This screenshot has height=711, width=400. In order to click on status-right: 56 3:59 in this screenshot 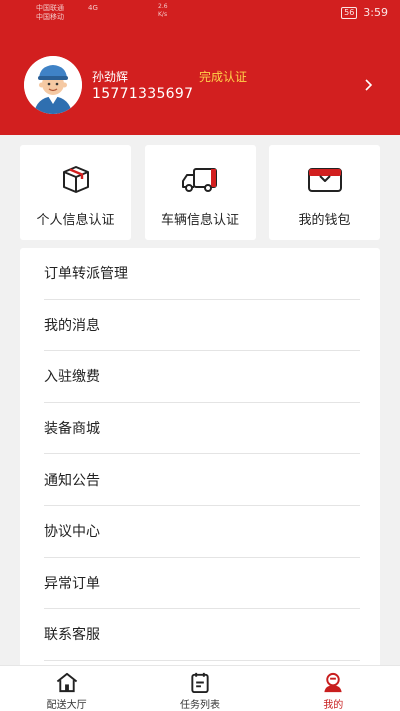, I will do `click(364, 12)`.